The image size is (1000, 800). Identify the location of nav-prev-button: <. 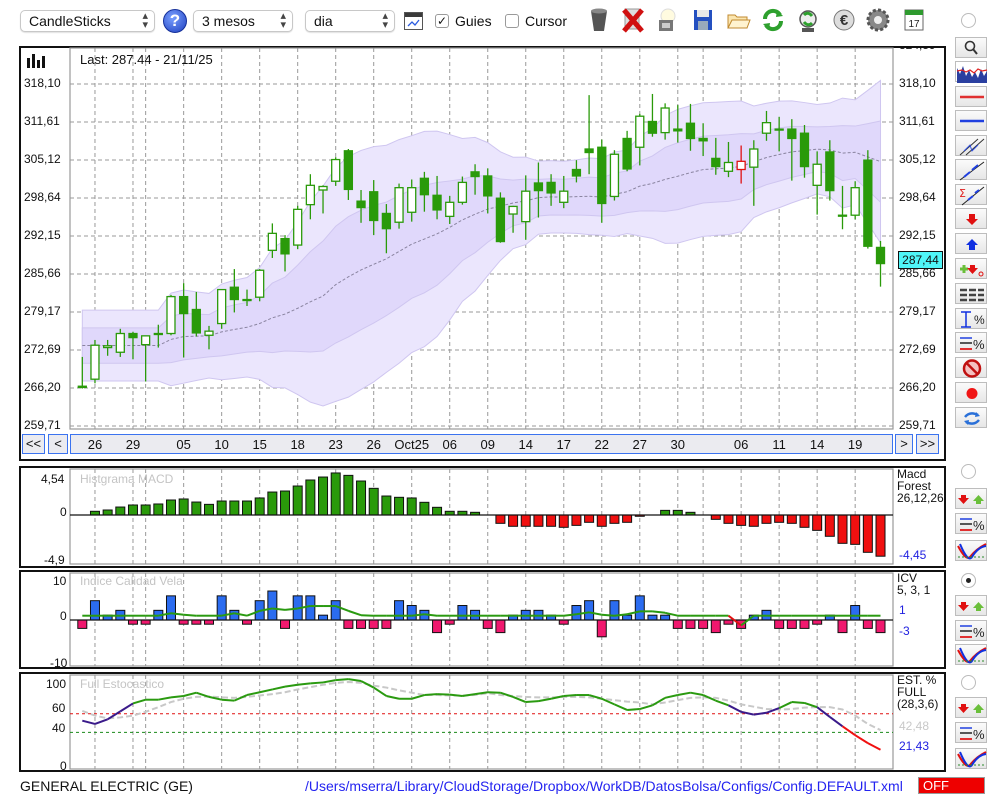
(58, 444).